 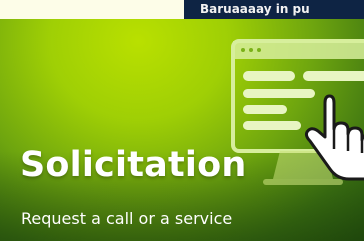 I want to click on top-banner: Baruaaaay in pu, so click(x=274, y=9).